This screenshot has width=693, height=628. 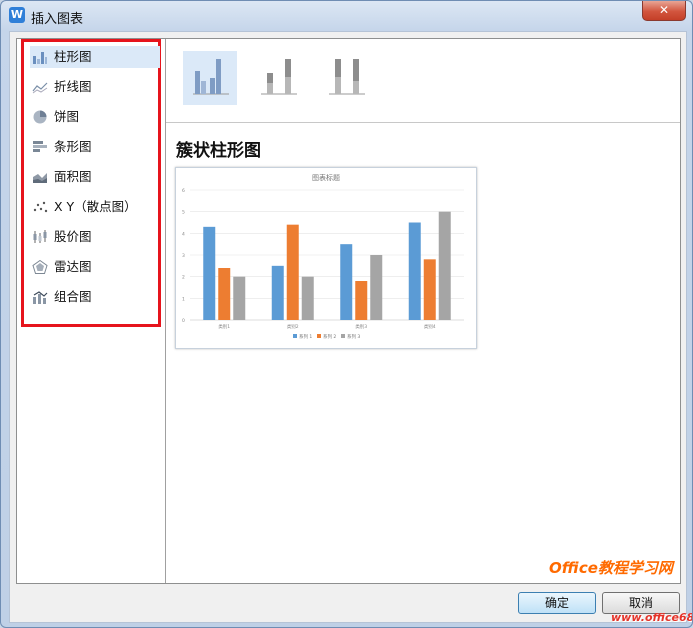 What do you see at coordinates (323, 256) in the screenshot?
I see `chart-preview-svg: 图表标题 0 1 2 3 4 5 6 类别1 类别2 类别3 类别4 系列 1 系列 2 系列 3` at bounding box center [323, 256].